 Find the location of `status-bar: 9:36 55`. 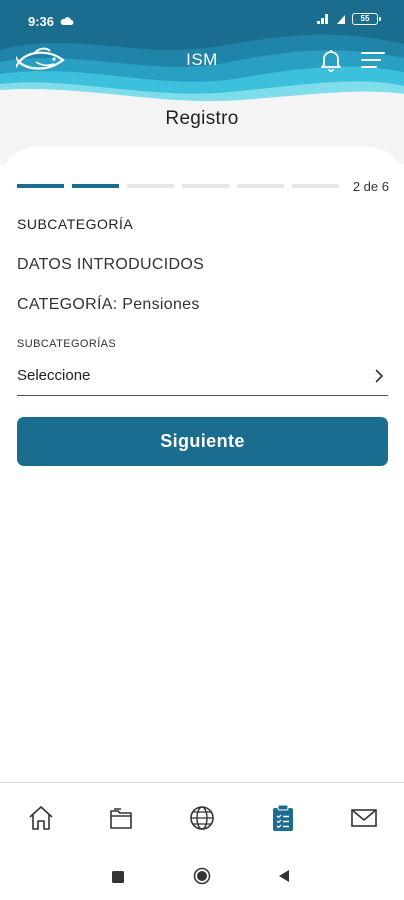

status-bar: 9:36 55 is located at coordinates (202, 18).